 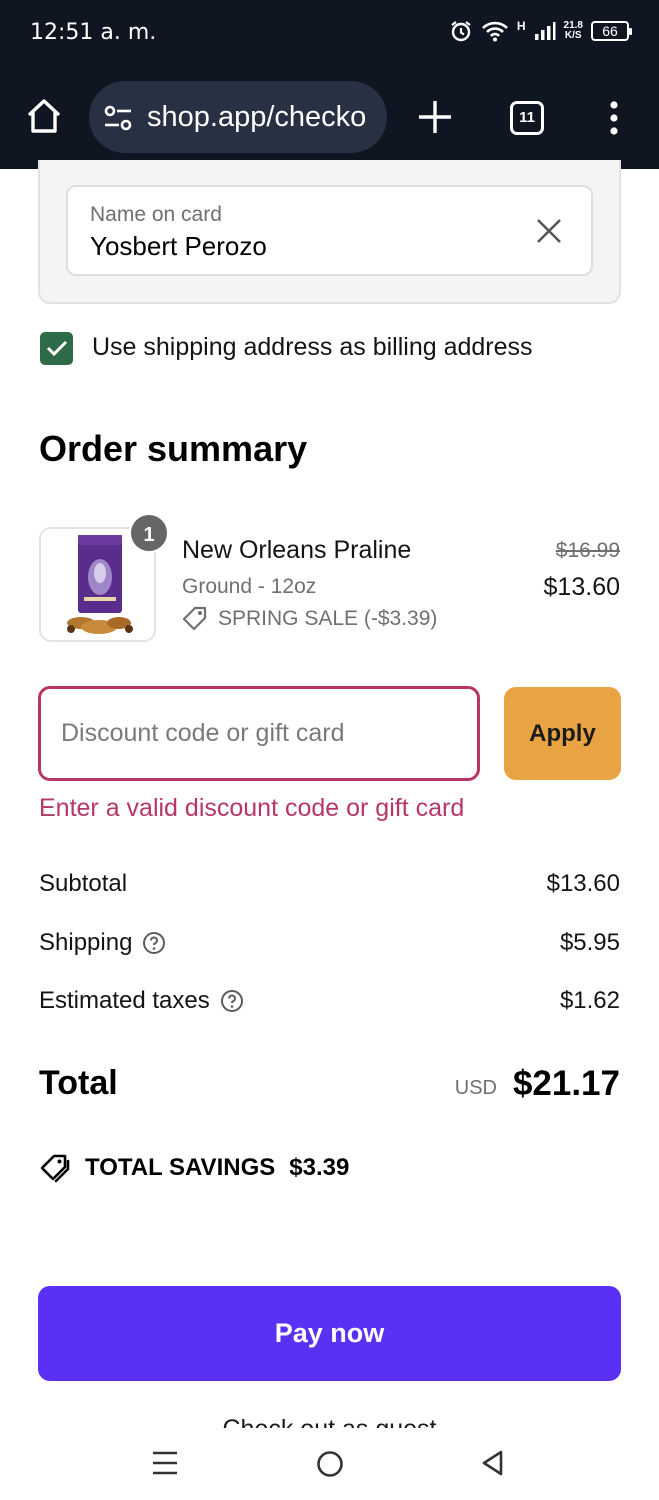 What do you see at coordinates (549, 231) in the screenshot?
I see `clear-icon` at bounding box center [549, 231].